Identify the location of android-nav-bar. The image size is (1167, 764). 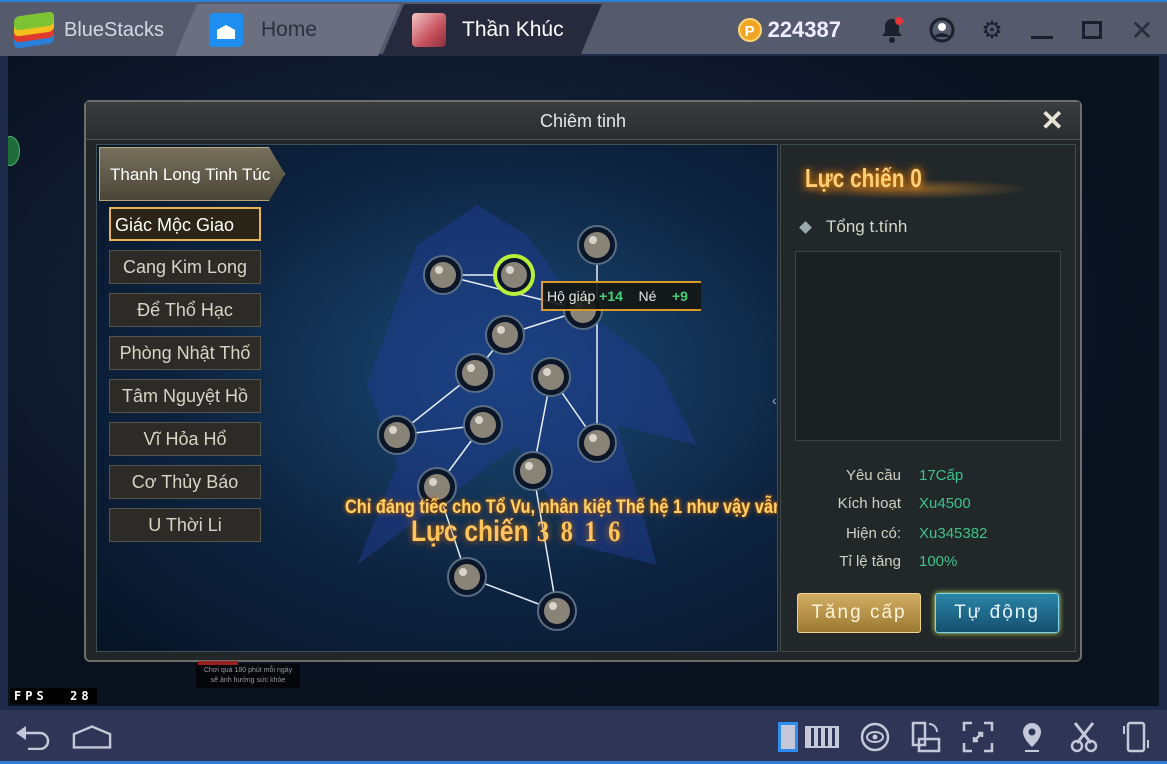
(583, 737).